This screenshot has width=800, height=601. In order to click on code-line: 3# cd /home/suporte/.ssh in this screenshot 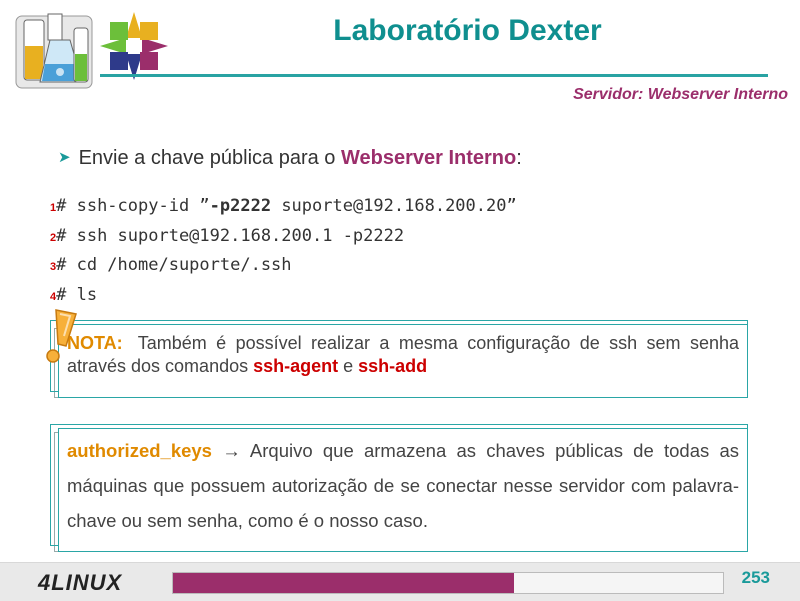, I will do `click(283, 266)`.